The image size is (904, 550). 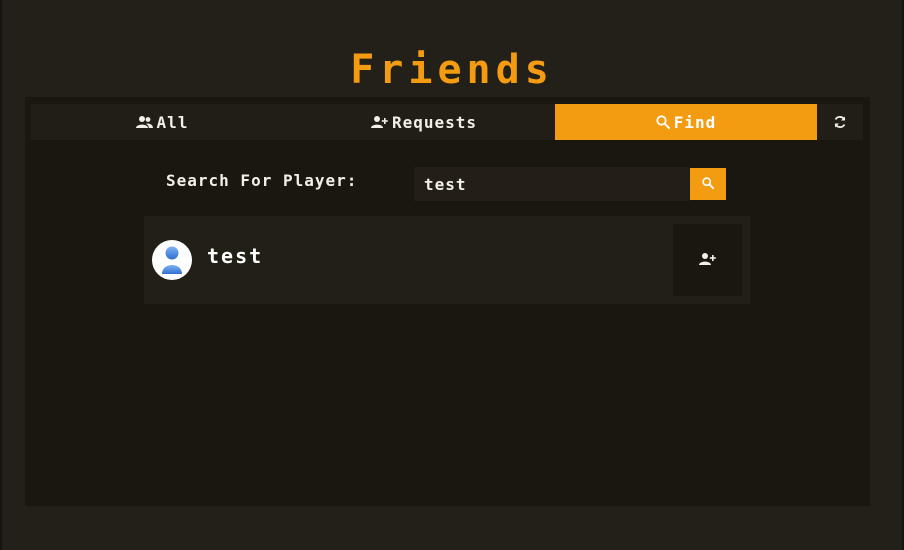 What do you see at coordinates (452, 70) in the screenshot?
I see `page-title: Friends` at bounding box center [452, 70].